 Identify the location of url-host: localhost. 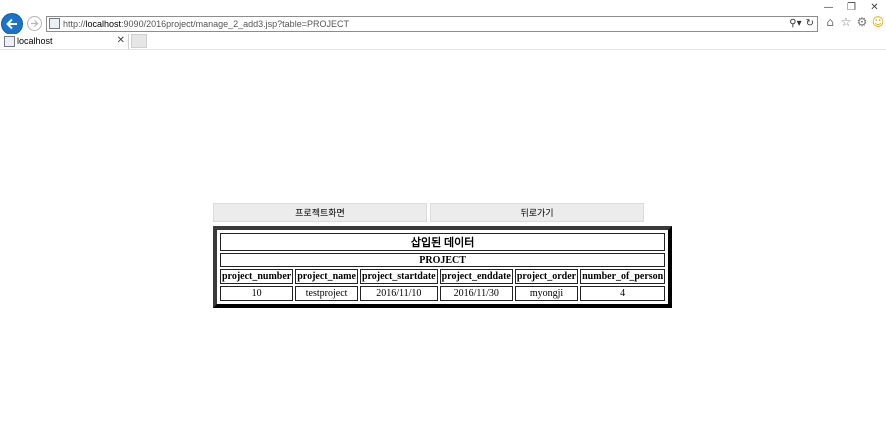
(103, 24).